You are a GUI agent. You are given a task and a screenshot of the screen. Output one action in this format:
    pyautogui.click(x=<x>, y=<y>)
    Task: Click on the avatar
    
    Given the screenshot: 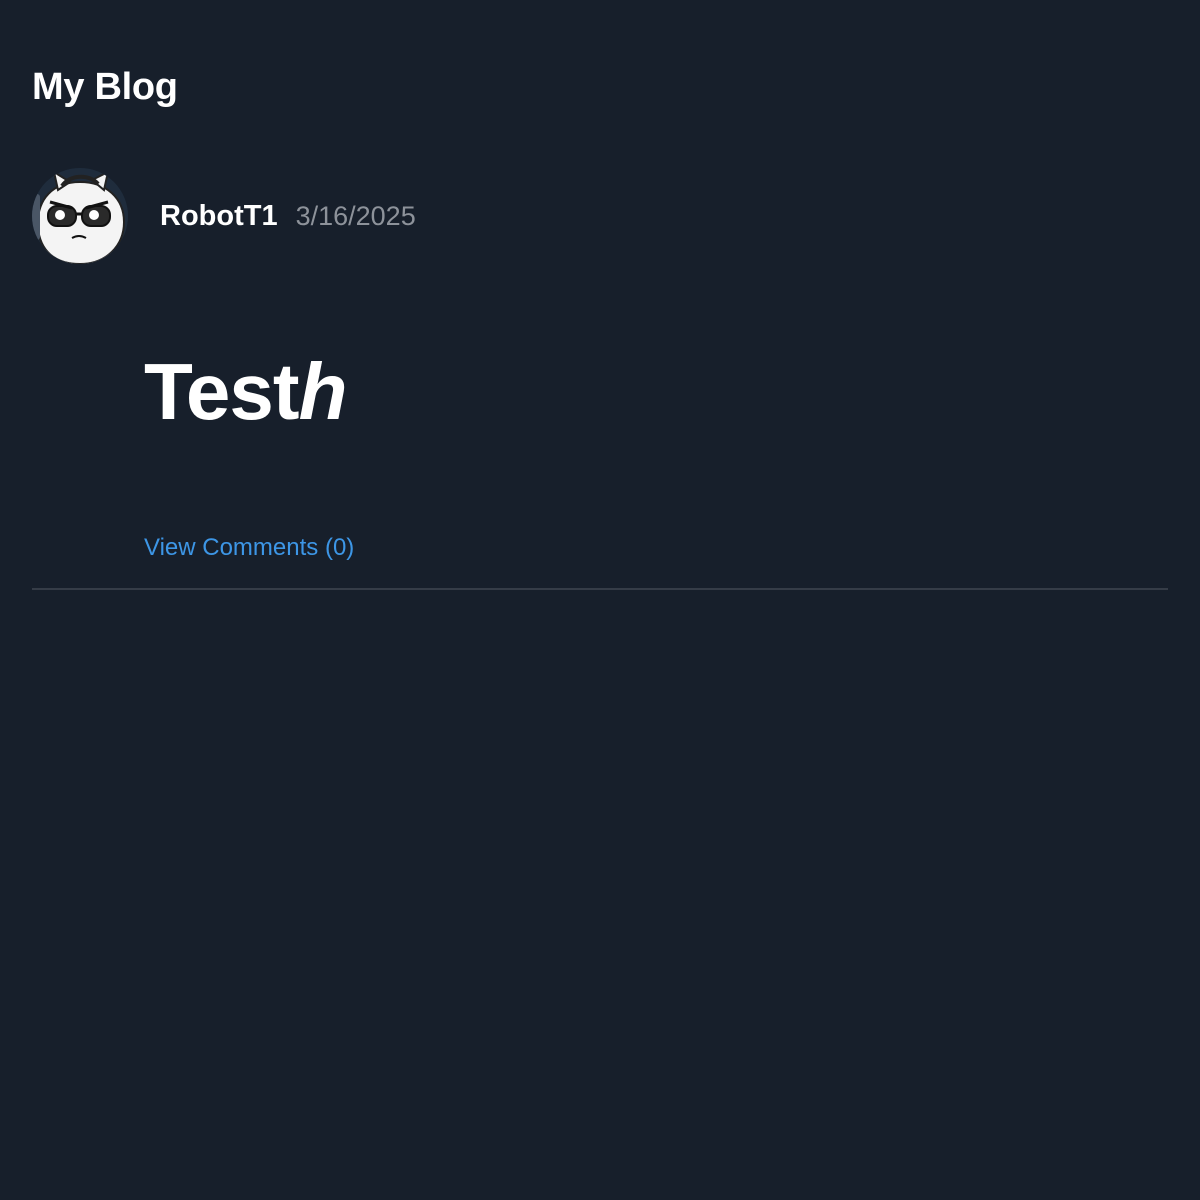 What is the action you would take?
    pyautogui.click(x=80, y=216)
    